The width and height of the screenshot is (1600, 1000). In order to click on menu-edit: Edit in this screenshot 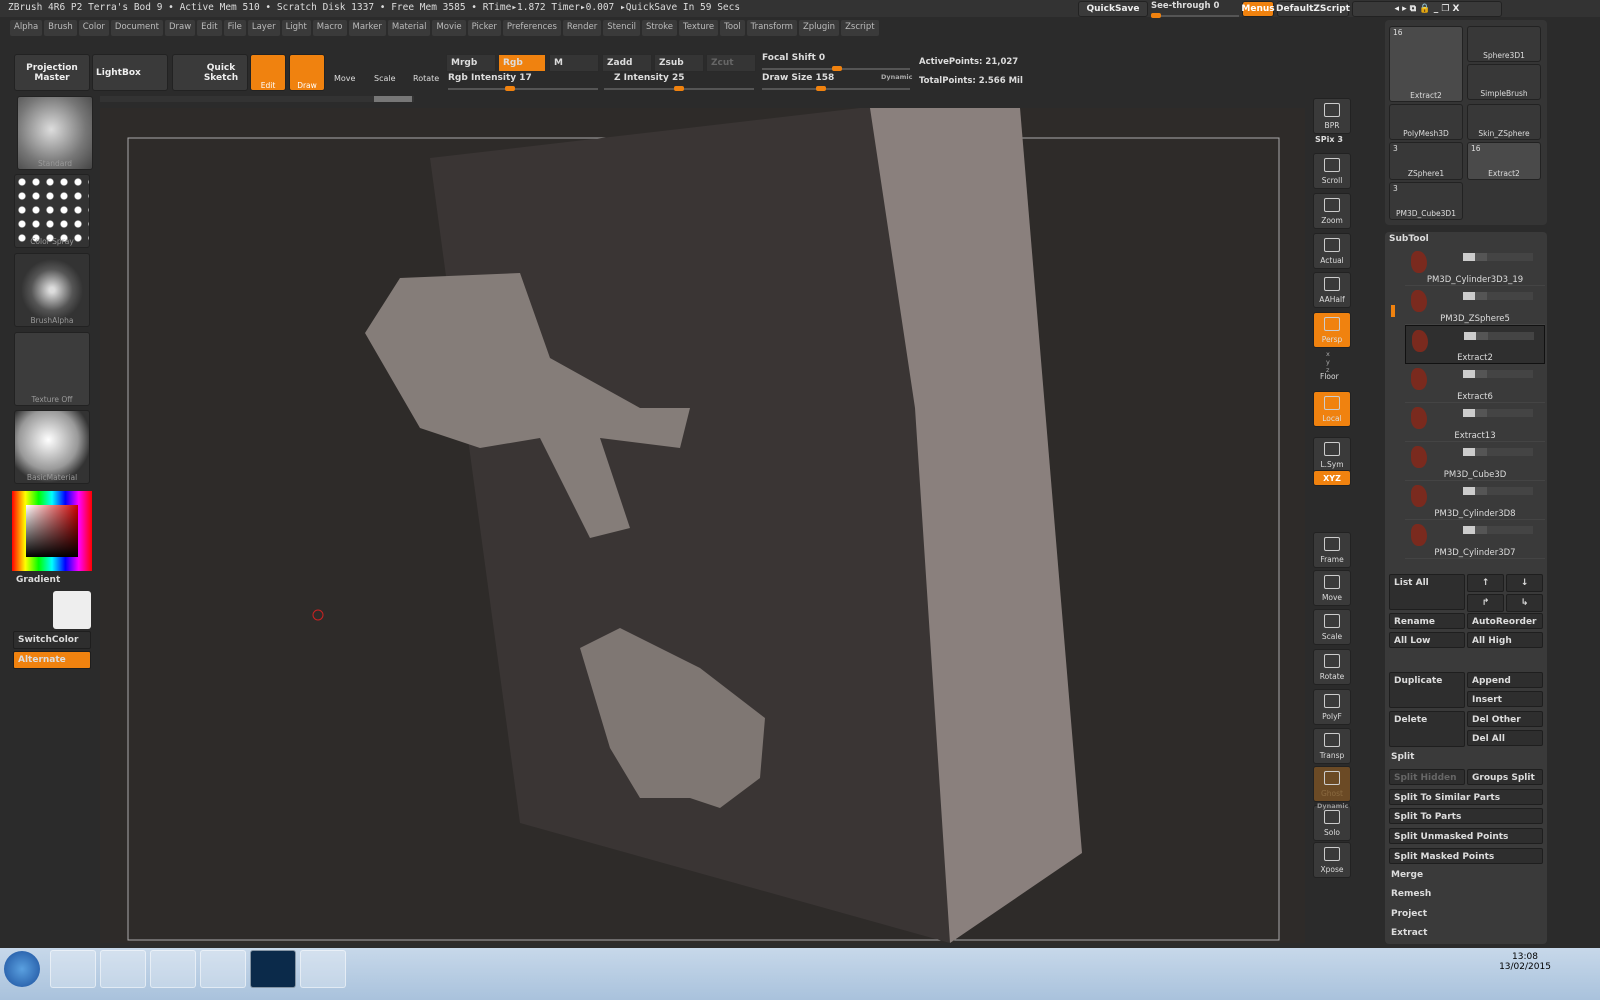, I will do `click(209, 28)`.